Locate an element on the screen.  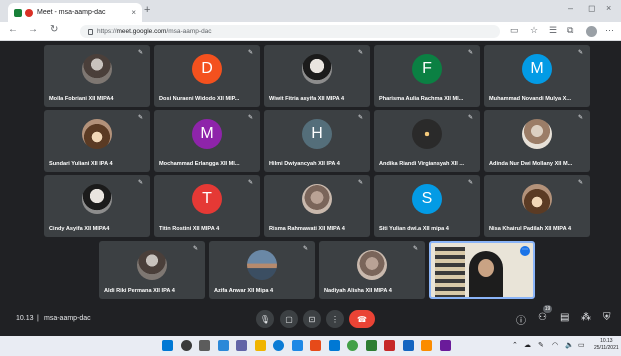
participant-name: Hilmi Dwiyancyah XII IPA 4 is located at coordinates (304, 164).